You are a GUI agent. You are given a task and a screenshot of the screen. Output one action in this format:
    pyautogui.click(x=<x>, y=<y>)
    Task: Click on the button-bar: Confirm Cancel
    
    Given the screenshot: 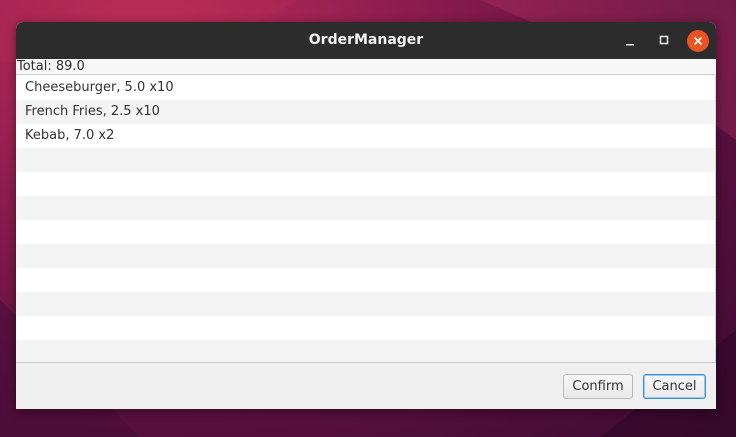 What is the action you would take?
    pyautogui.click(x=366, y=385)
    